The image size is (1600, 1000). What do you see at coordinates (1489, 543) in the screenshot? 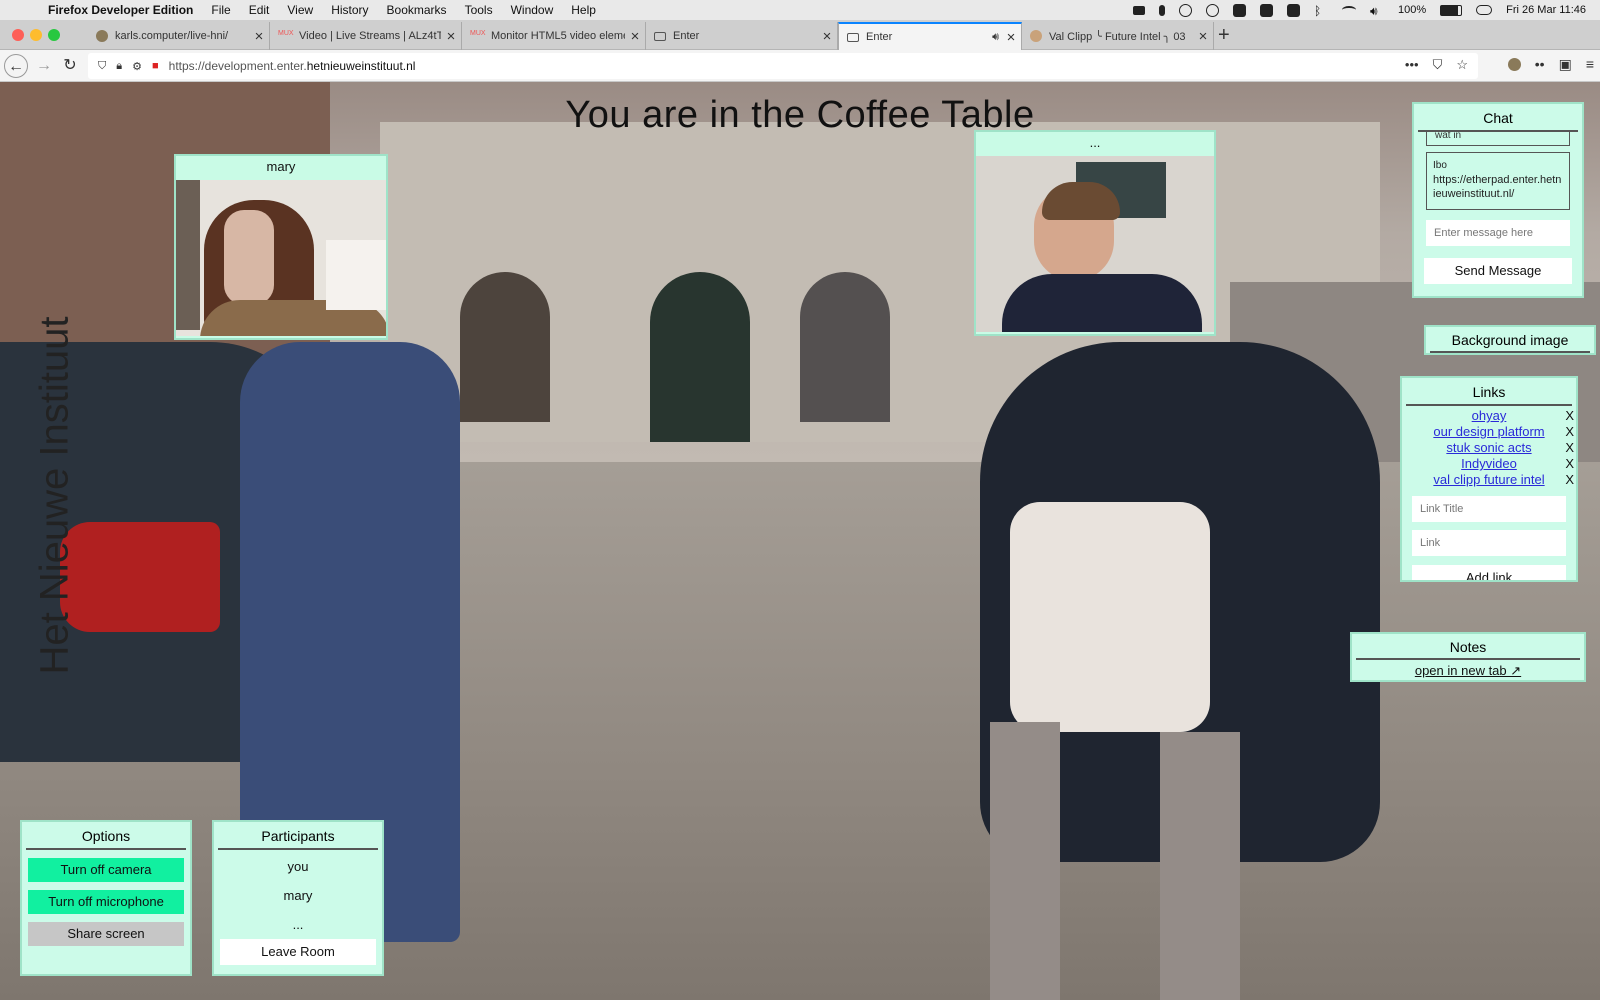
I see `link-url-input: Link` at bounding box center [1489, 543].